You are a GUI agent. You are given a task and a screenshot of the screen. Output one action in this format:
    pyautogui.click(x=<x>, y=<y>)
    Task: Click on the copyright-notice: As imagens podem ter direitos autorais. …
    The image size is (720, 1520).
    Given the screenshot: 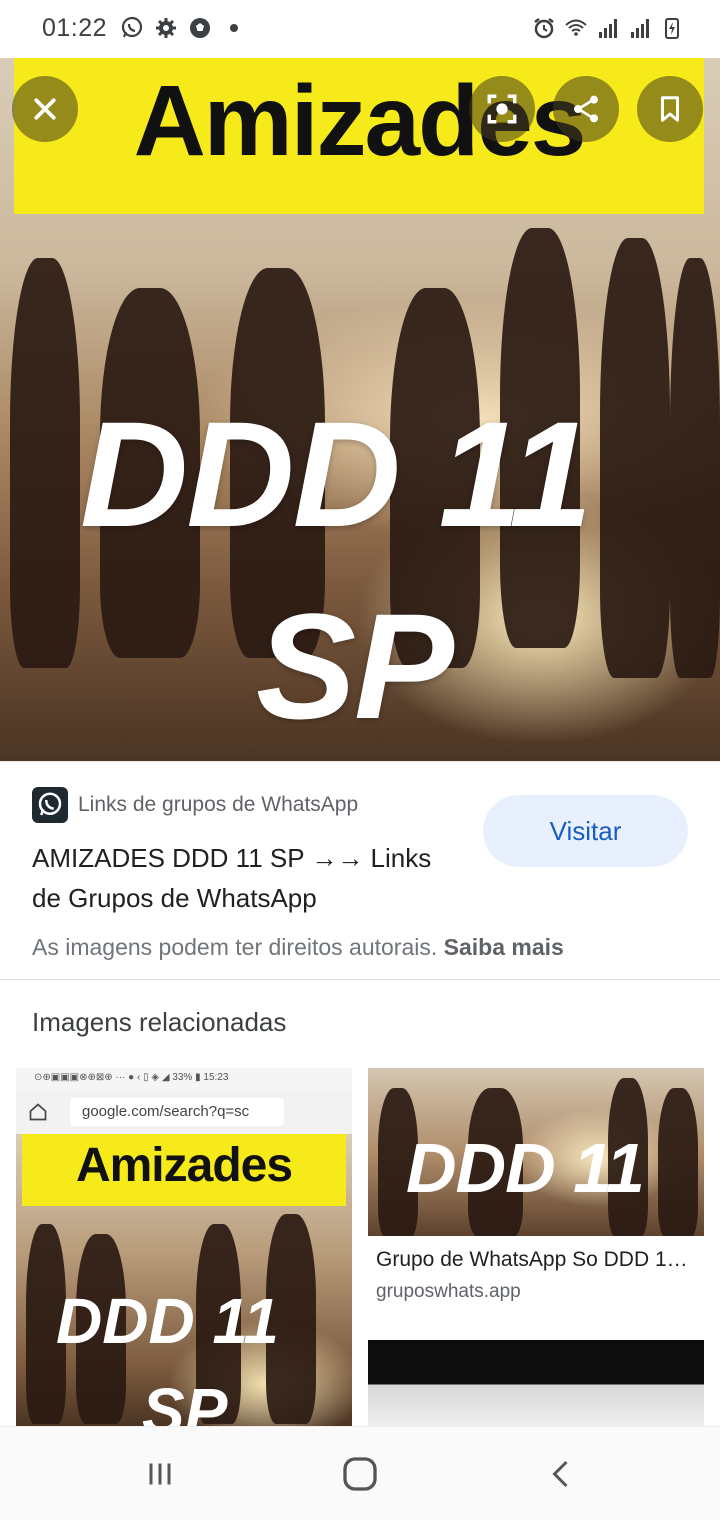 What is the action you would take?
    pyautogui.click(x=298, y=947)
    